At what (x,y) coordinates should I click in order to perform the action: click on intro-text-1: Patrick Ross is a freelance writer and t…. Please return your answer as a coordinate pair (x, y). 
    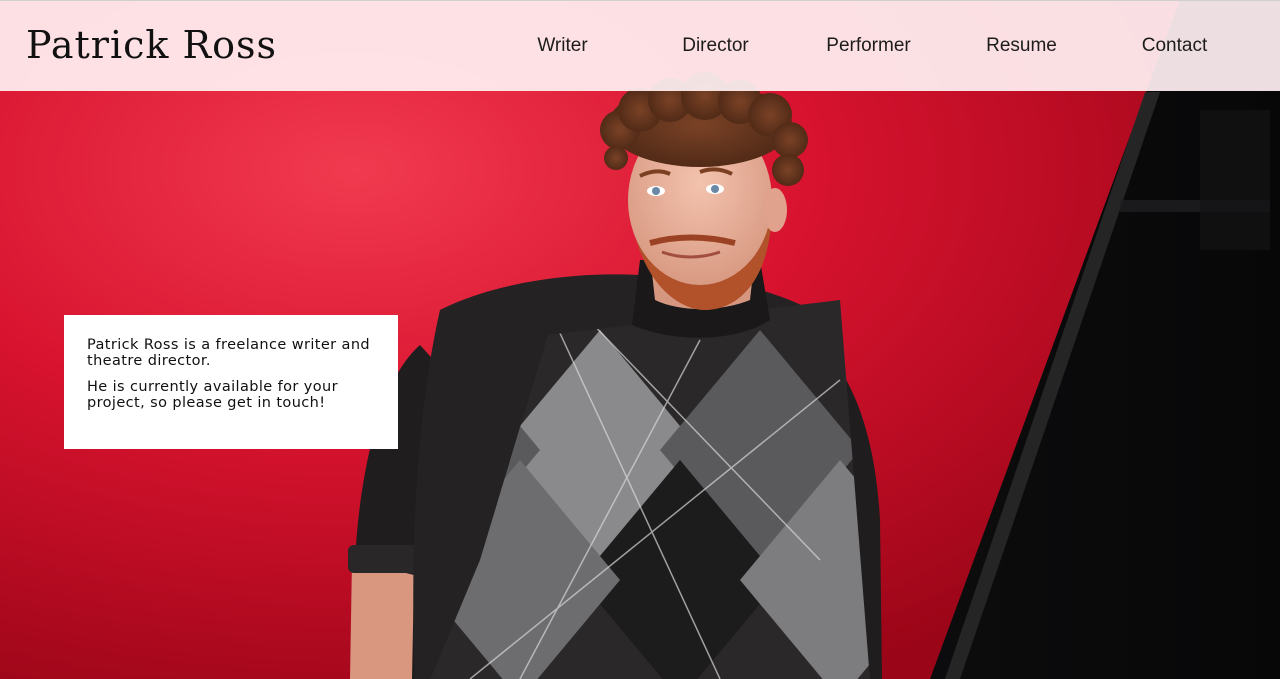
    Looking at the image, I should click on (229, 353).